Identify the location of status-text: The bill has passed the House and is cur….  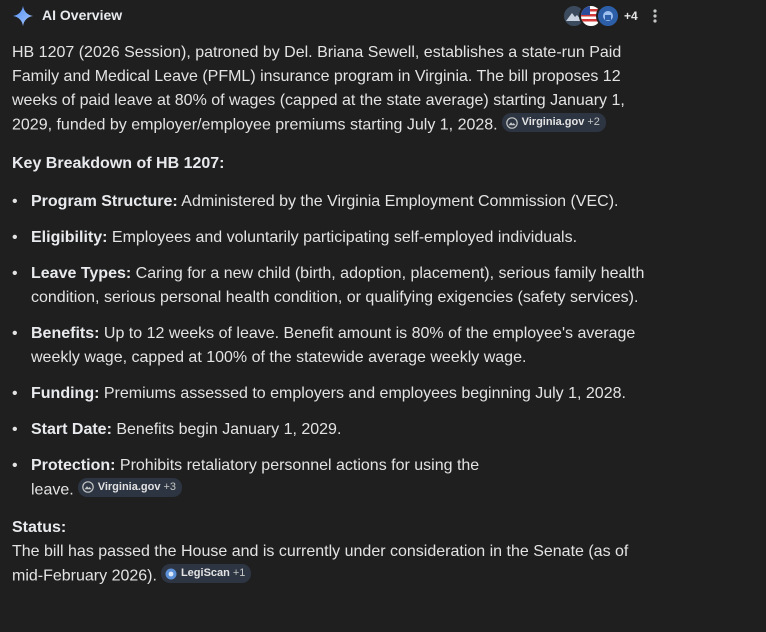
(320, 564).